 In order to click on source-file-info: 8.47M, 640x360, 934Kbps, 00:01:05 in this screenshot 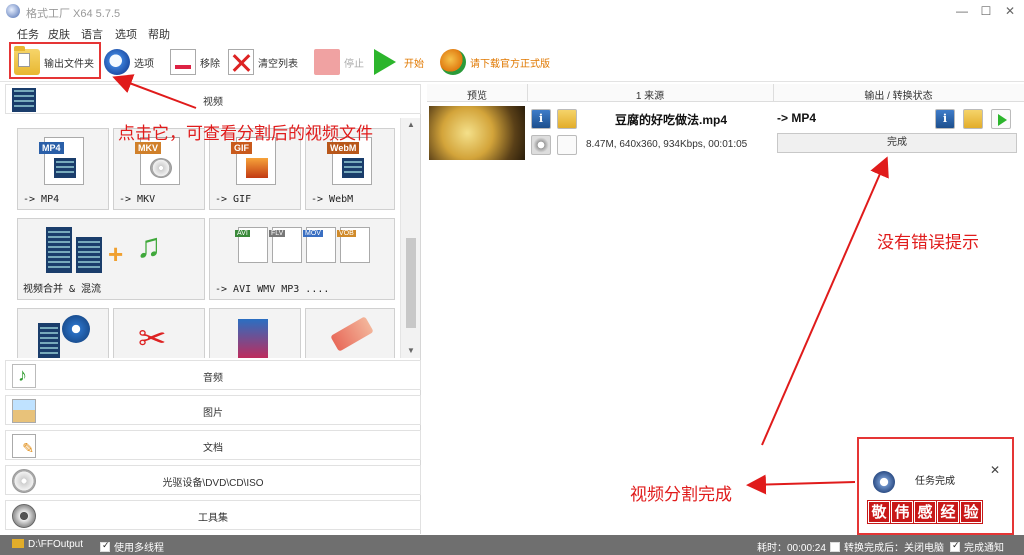, I will do `click(667, 144)`.